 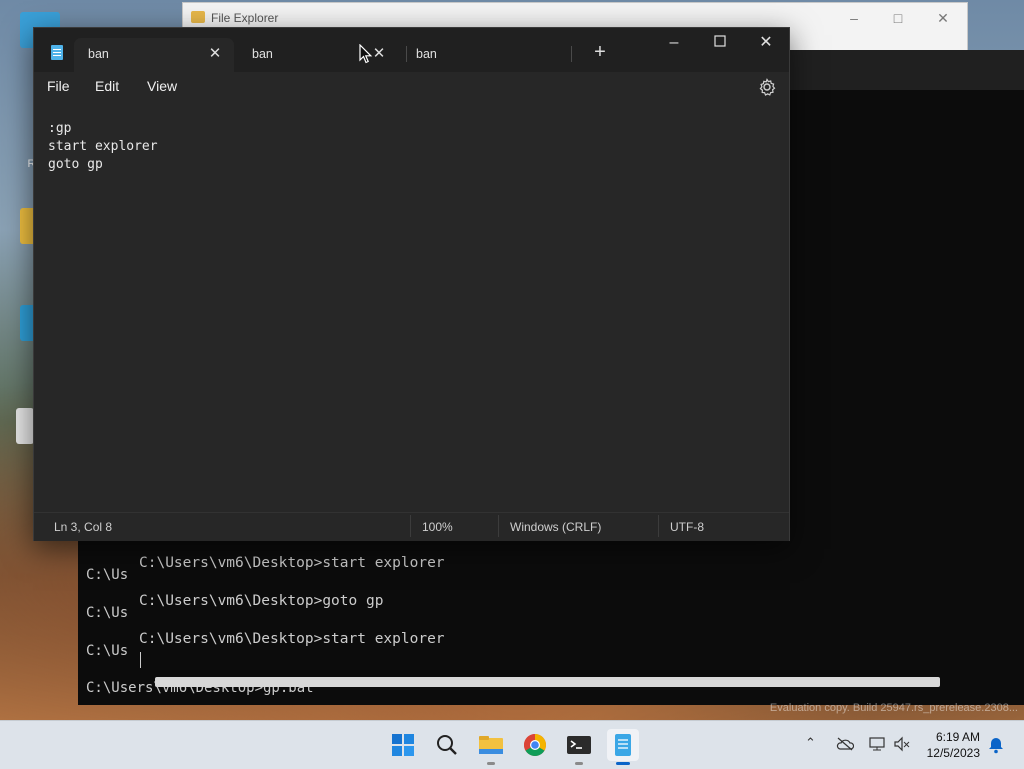 I want to click on tab-ban-2: ban ✕, so click(x=318, y=55).